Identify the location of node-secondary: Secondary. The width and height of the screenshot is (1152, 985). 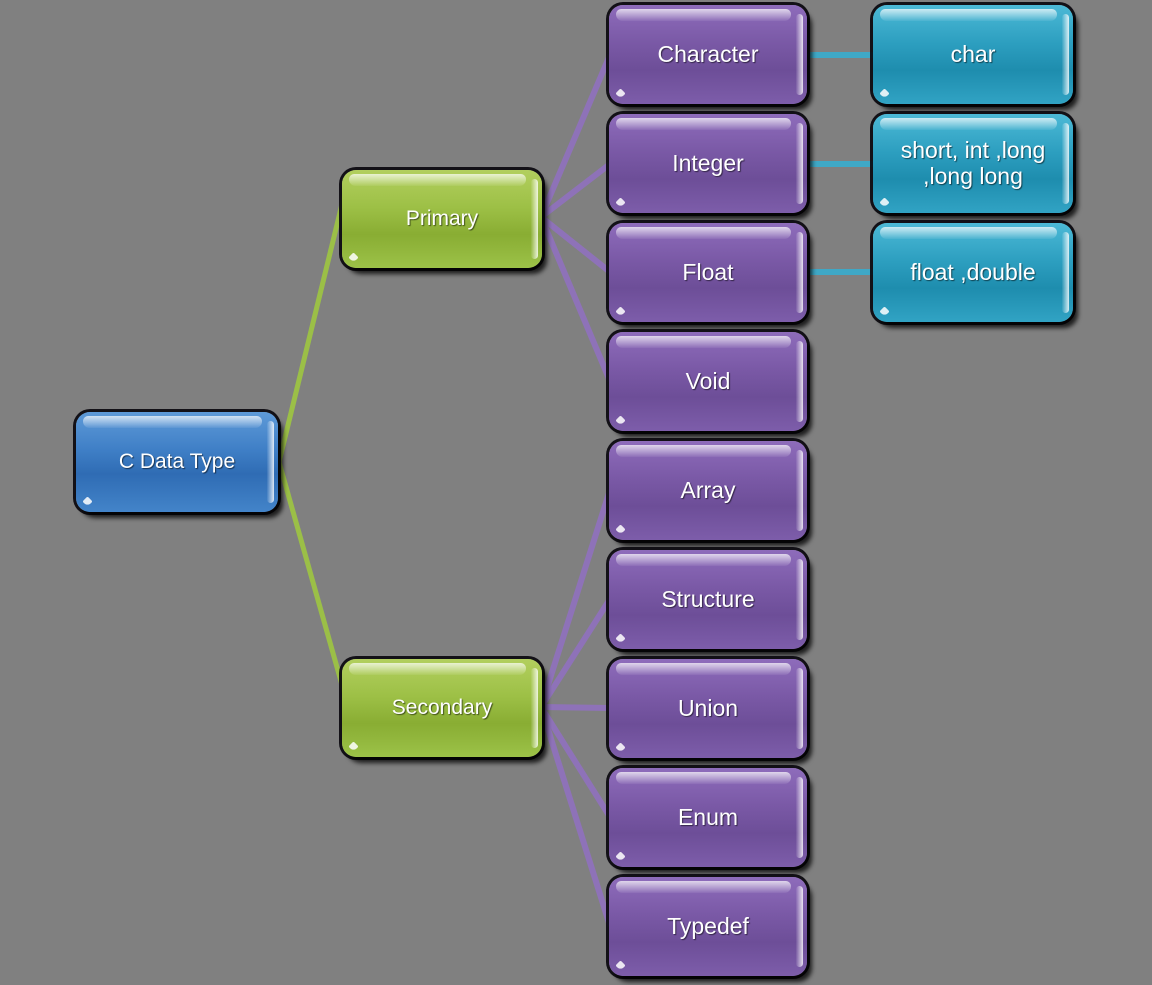
(442, 708).